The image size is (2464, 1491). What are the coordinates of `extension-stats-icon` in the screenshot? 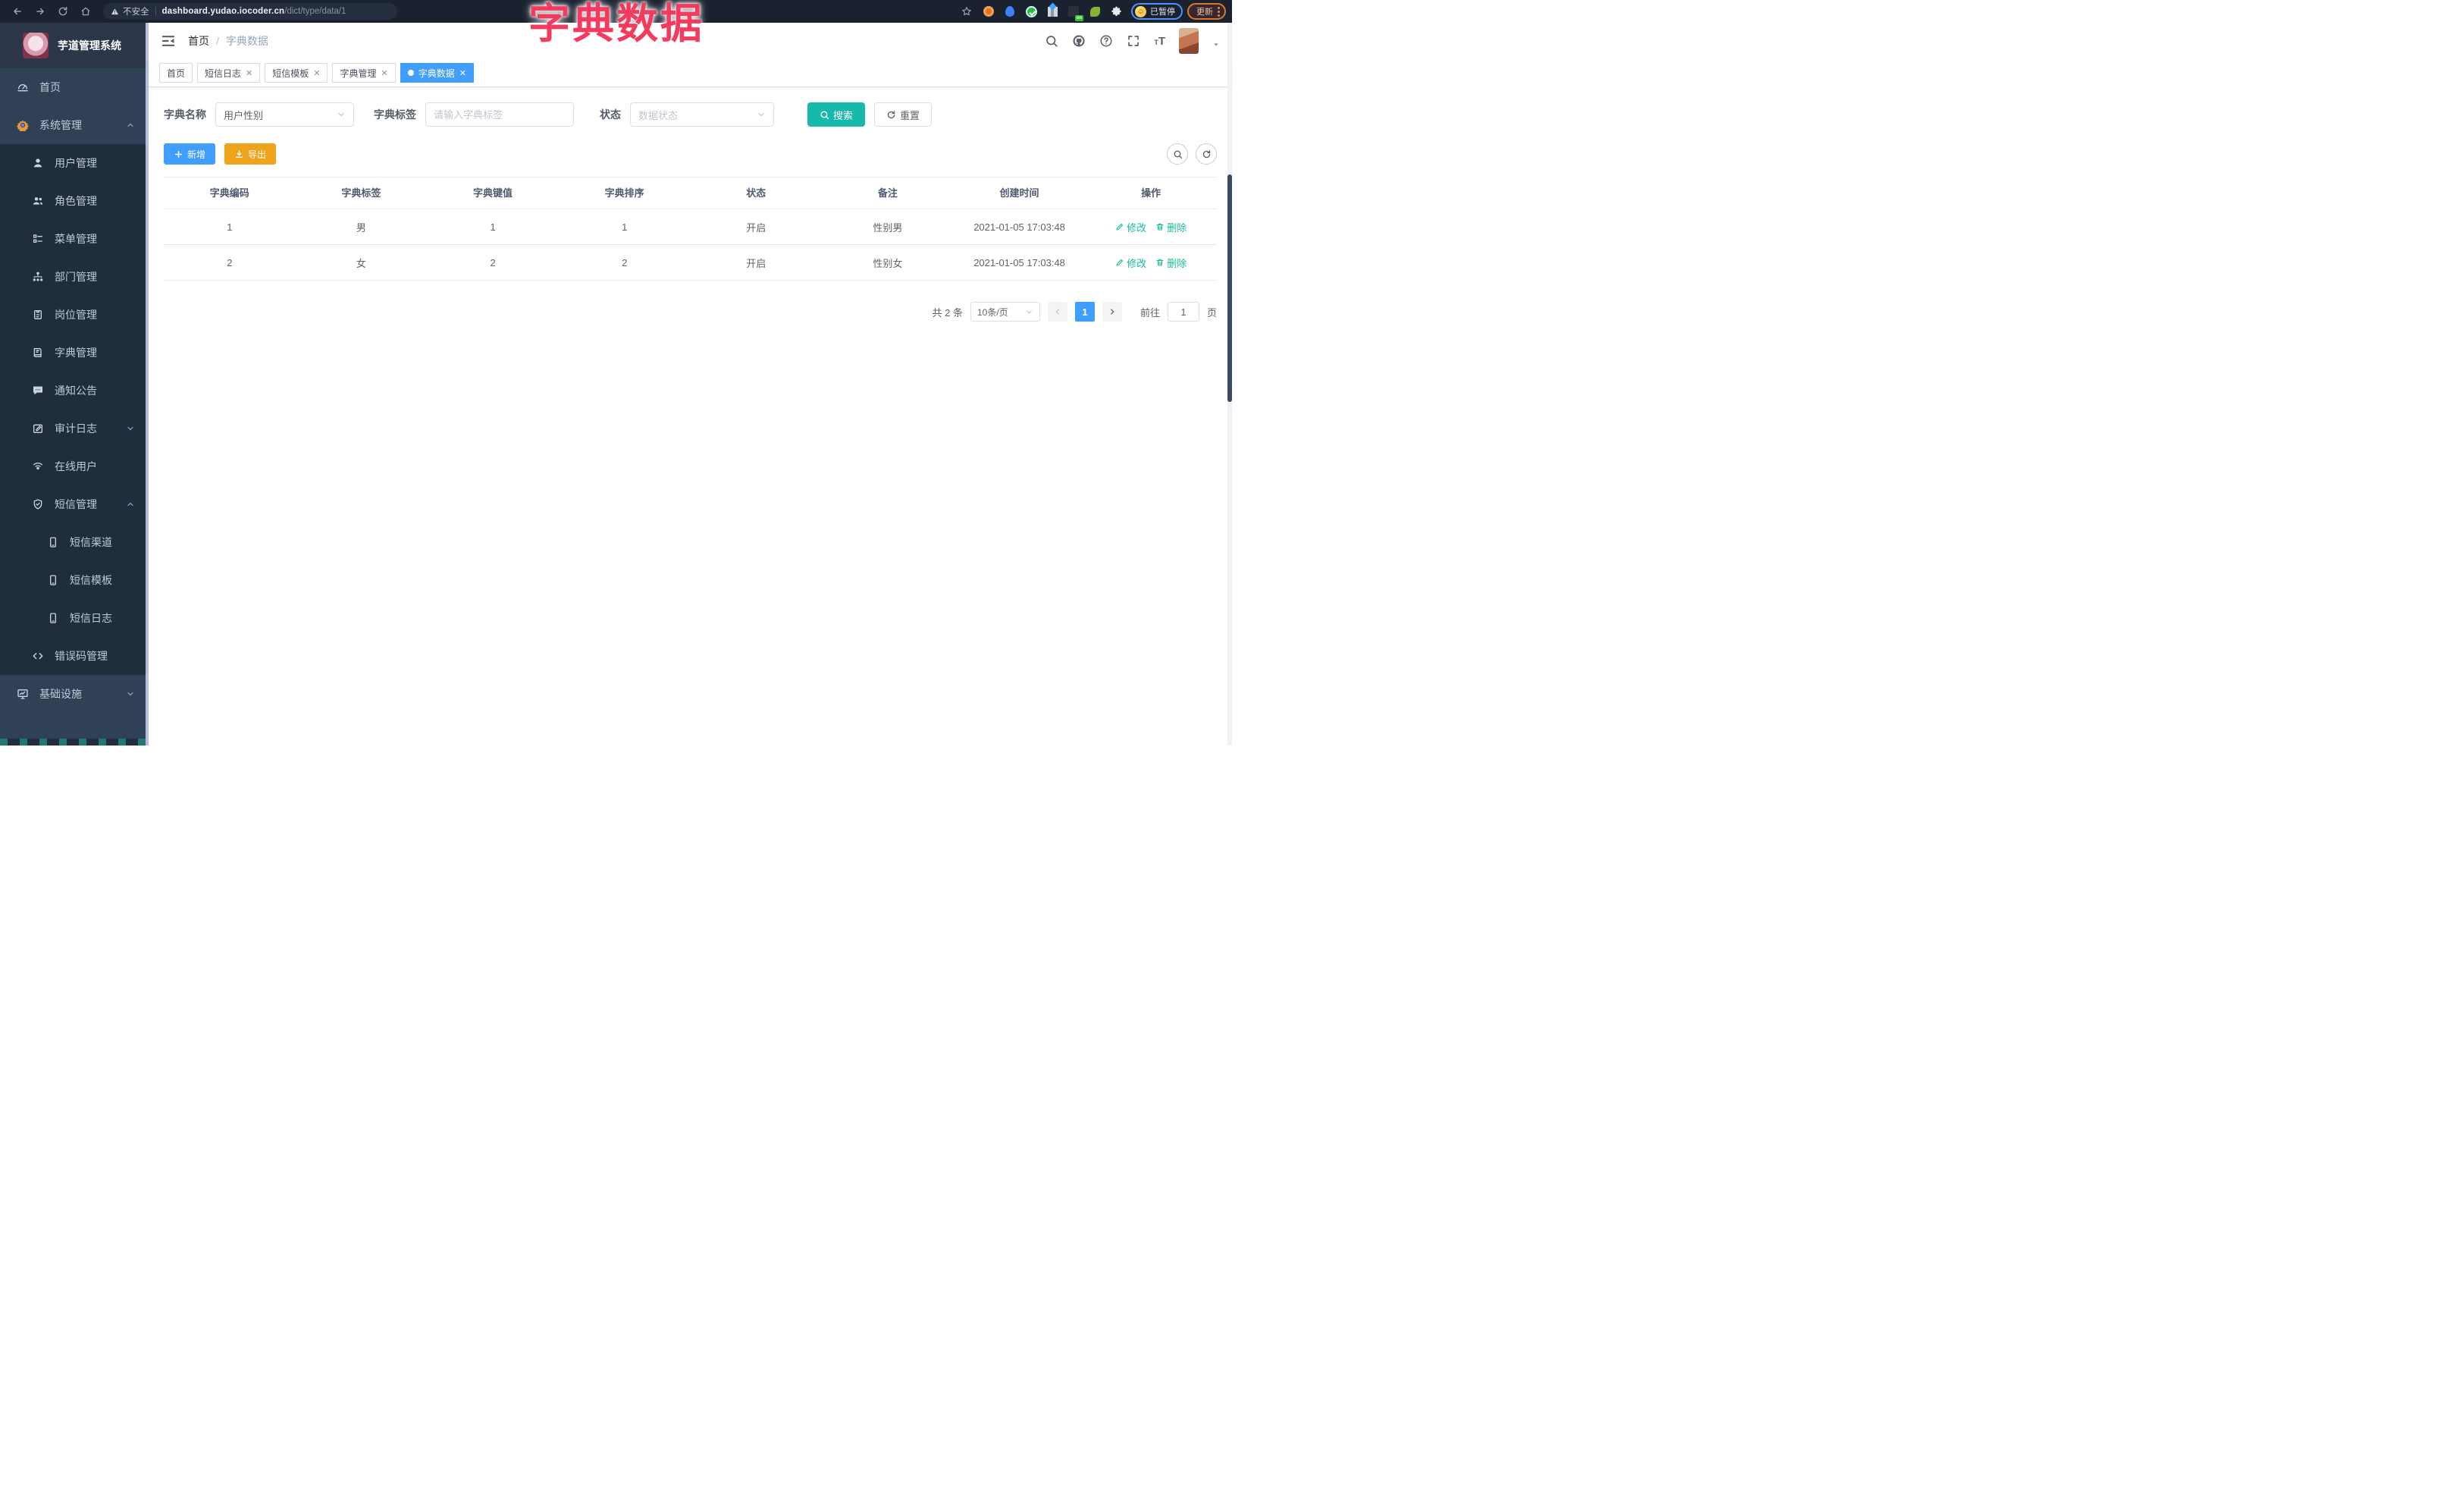 It's located at (1052, 11).